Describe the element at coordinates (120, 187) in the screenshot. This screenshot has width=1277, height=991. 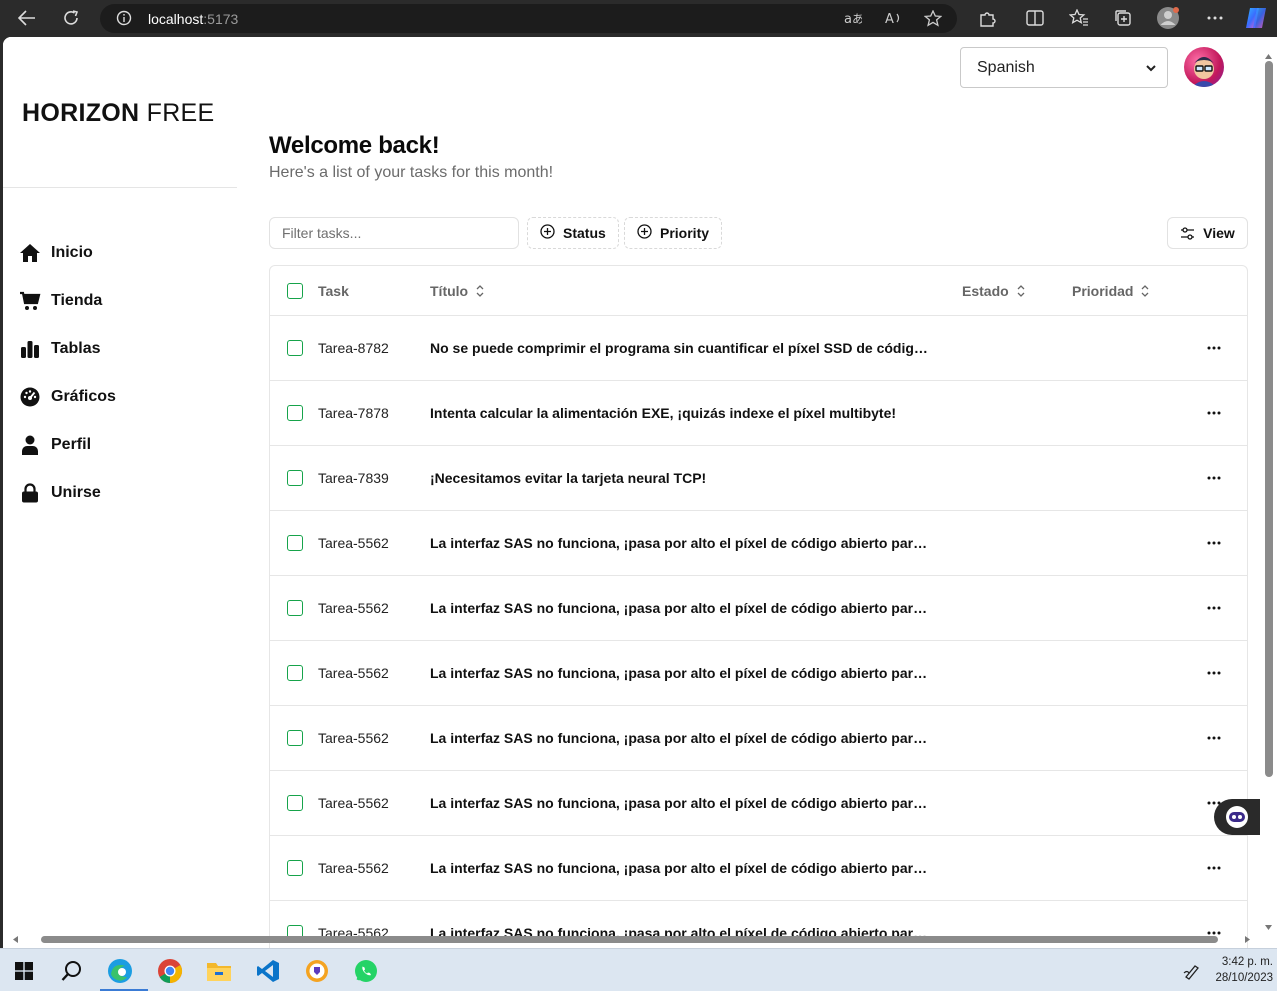
I see `sidebar-divider` at that location.